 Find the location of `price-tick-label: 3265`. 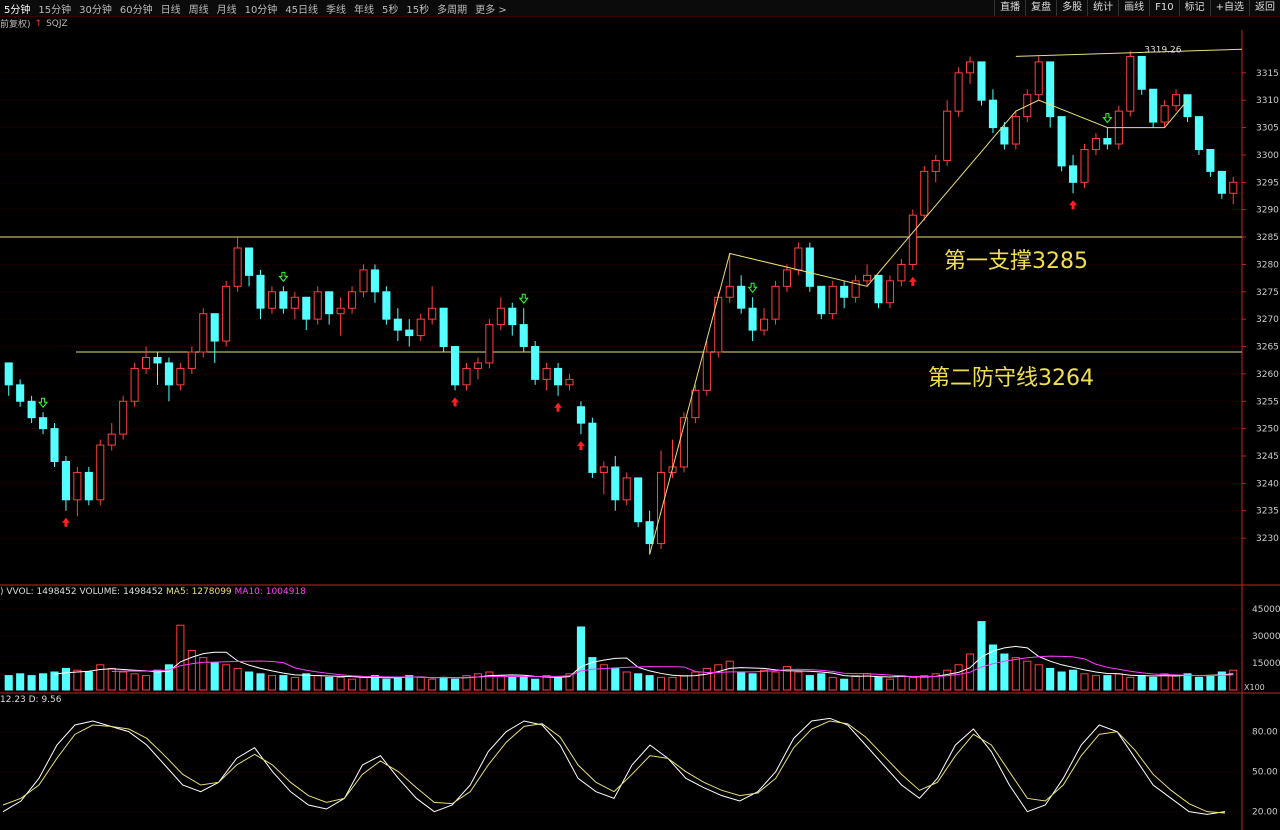

price-tick-label: 3265 is located at coordinates (1267, 348).